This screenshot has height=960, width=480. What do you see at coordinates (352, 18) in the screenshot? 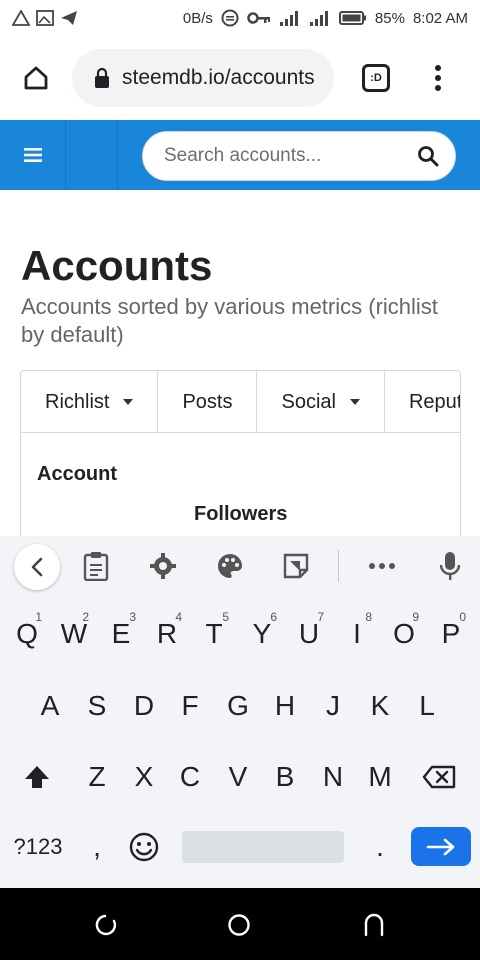
I see `battery-icon` at bounding box center [352, 18].